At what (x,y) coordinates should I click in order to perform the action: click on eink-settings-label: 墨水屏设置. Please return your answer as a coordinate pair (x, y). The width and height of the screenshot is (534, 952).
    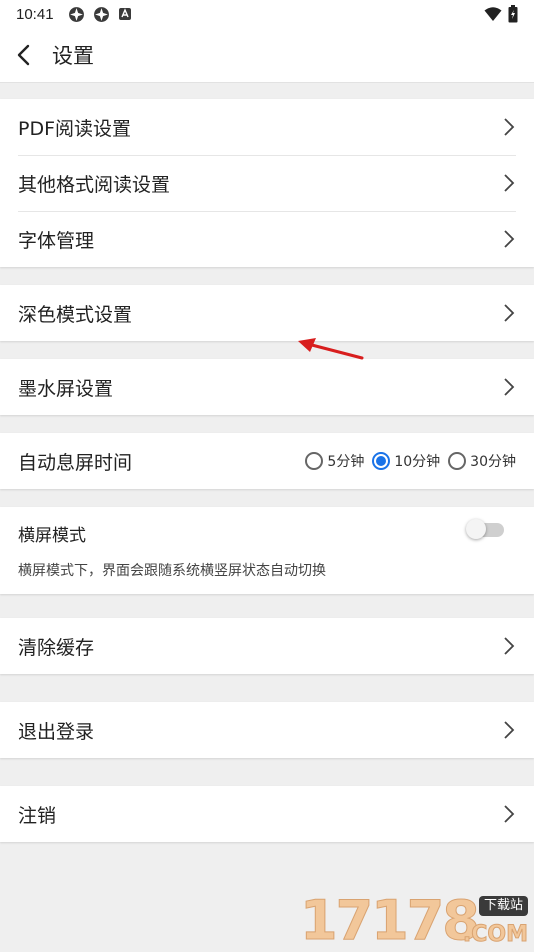
    Looking at the image, I should click on (66, 388).